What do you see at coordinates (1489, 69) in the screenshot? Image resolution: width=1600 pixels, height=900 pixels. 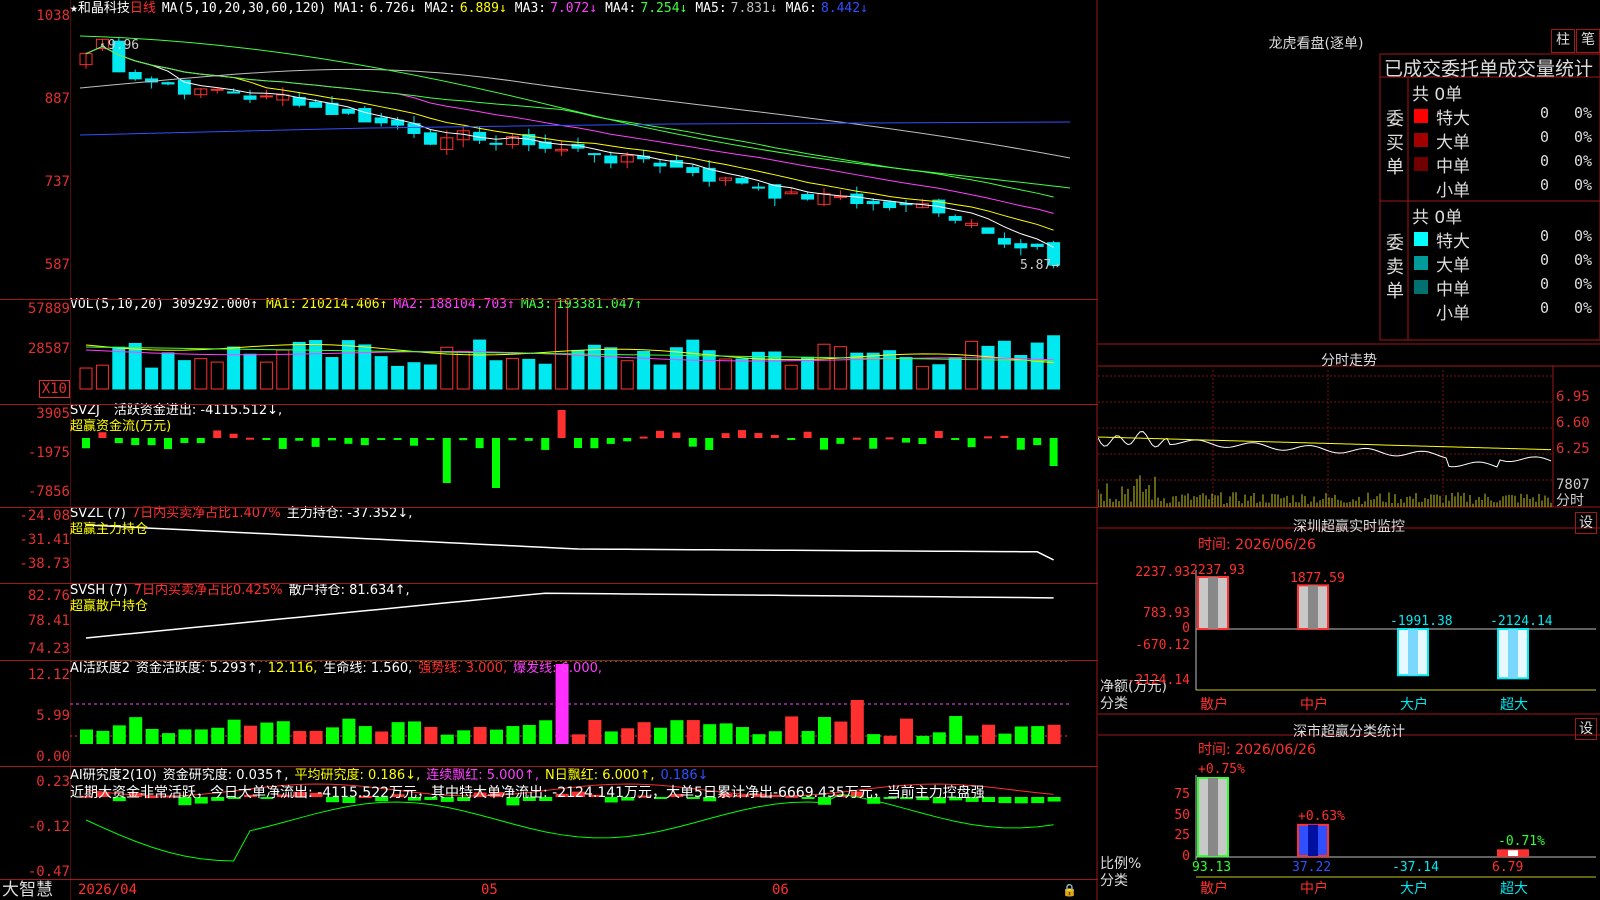 I see `order-stat-subtitle: 已成交委托单成交量统计` at bounding box center [1489, 69].